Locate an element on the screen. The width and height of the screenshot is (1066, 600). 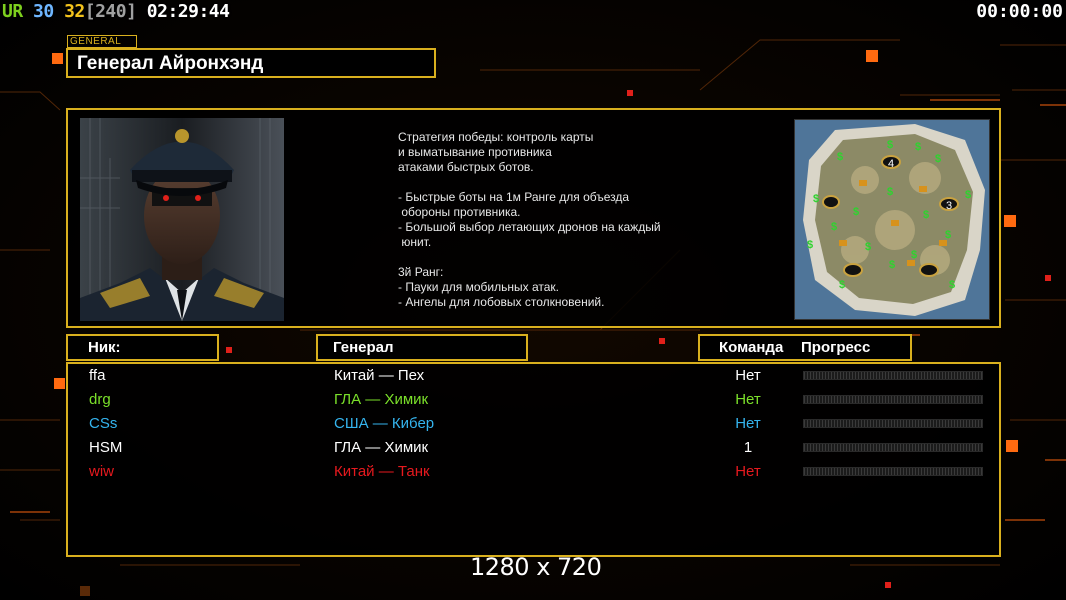
column-header-team: Команда is located at coordinates (751, 347).